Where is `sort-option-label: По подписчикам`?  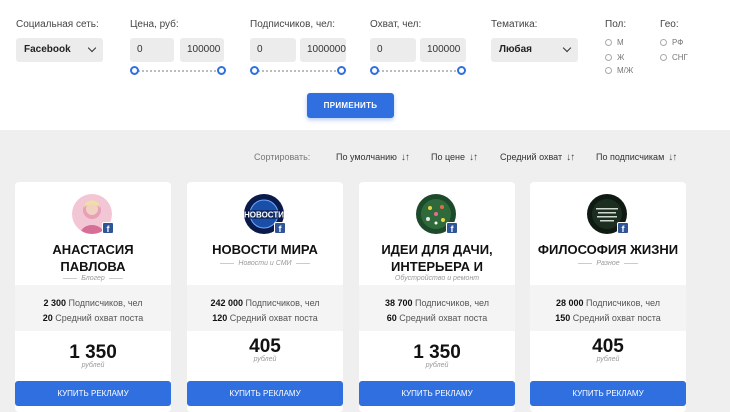 sort-option-label: По подписчикам is located at coordinates (630, 157).